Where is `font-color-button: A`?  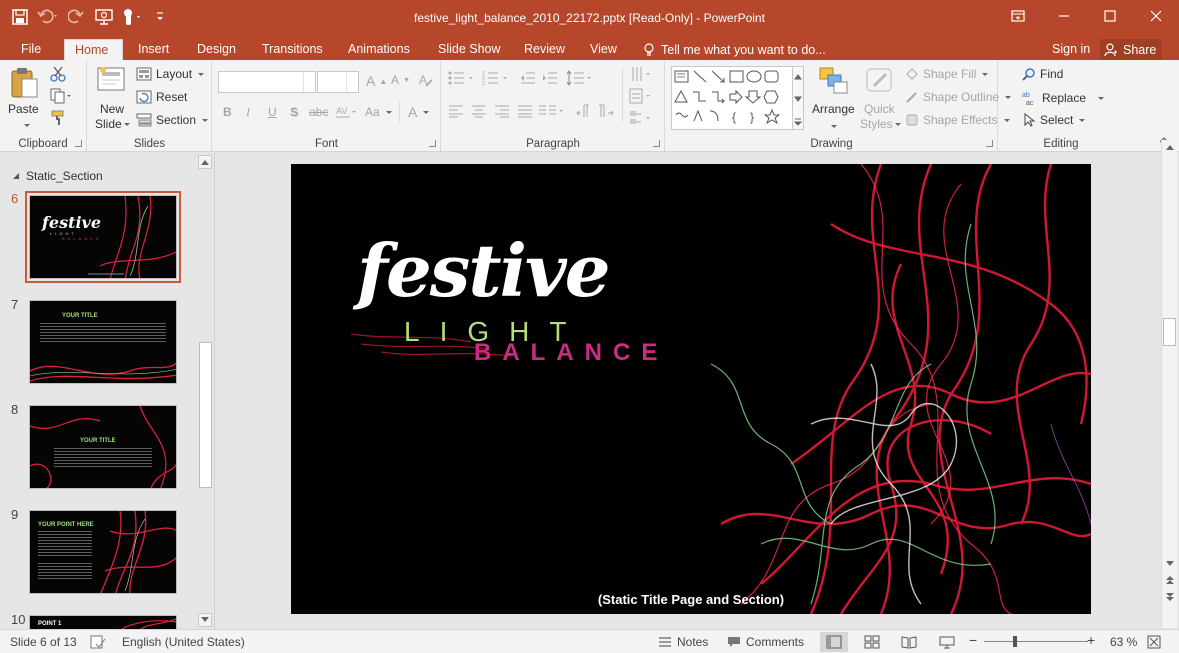 font-color-button: A is located at coordinates (419, 112).